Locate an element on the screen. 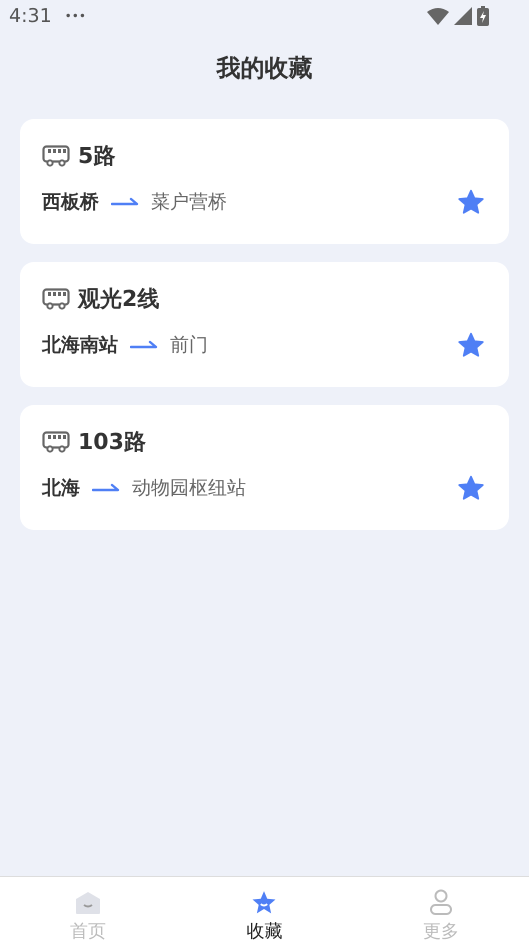  destination-stop: 动物园枢纽站 is located at coordinates (189, 488).